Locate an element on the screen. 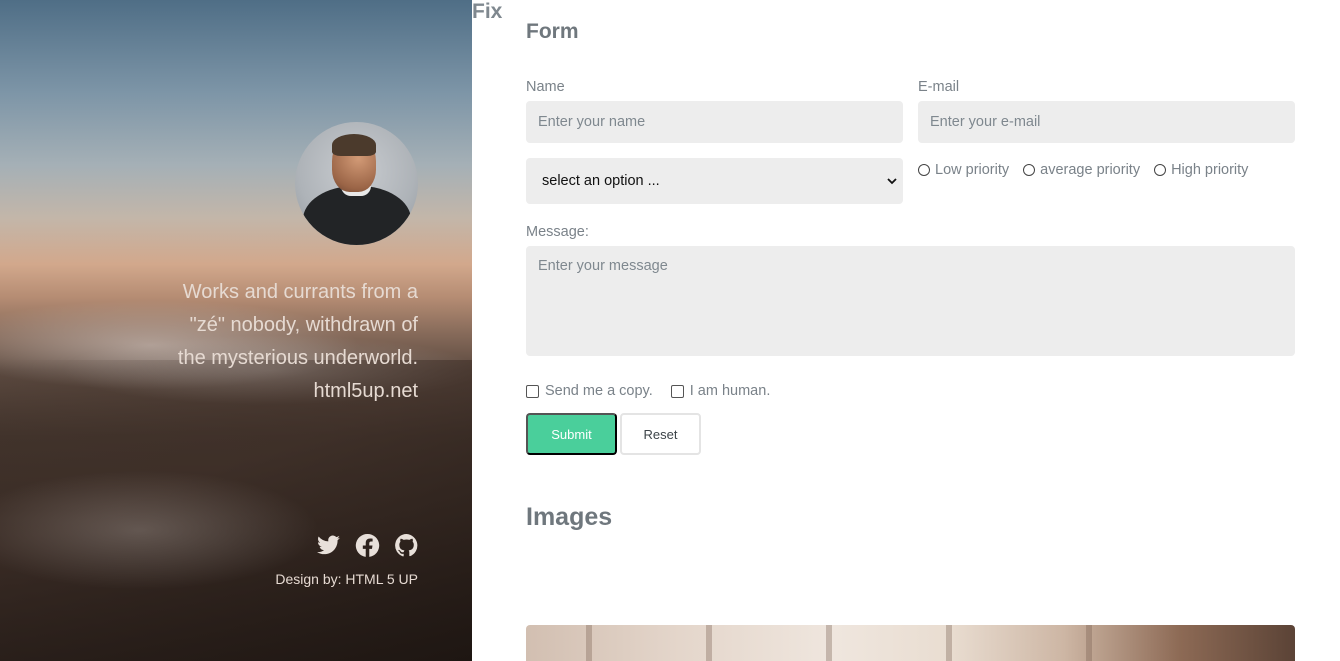  checkbox-label: Send me a copy. is located at coordinates (599, 391).